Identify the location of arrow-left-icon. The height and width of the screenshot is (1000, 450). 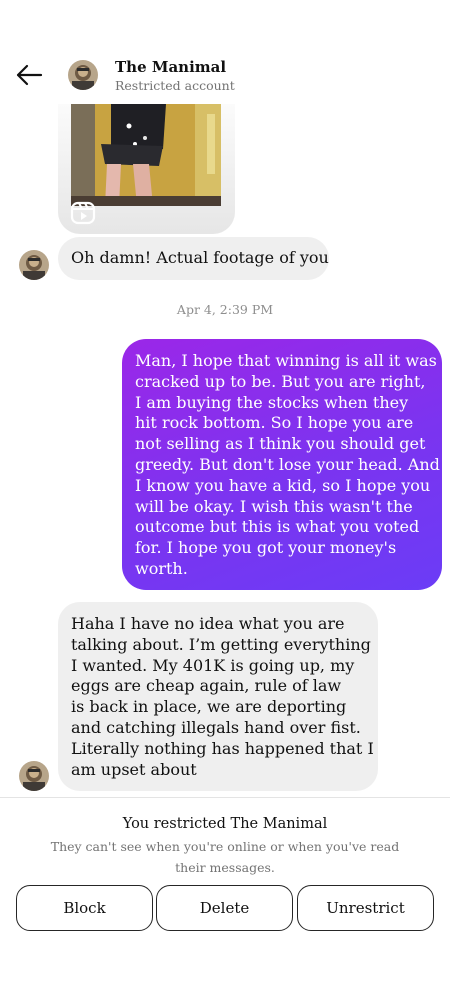
(29, 75).